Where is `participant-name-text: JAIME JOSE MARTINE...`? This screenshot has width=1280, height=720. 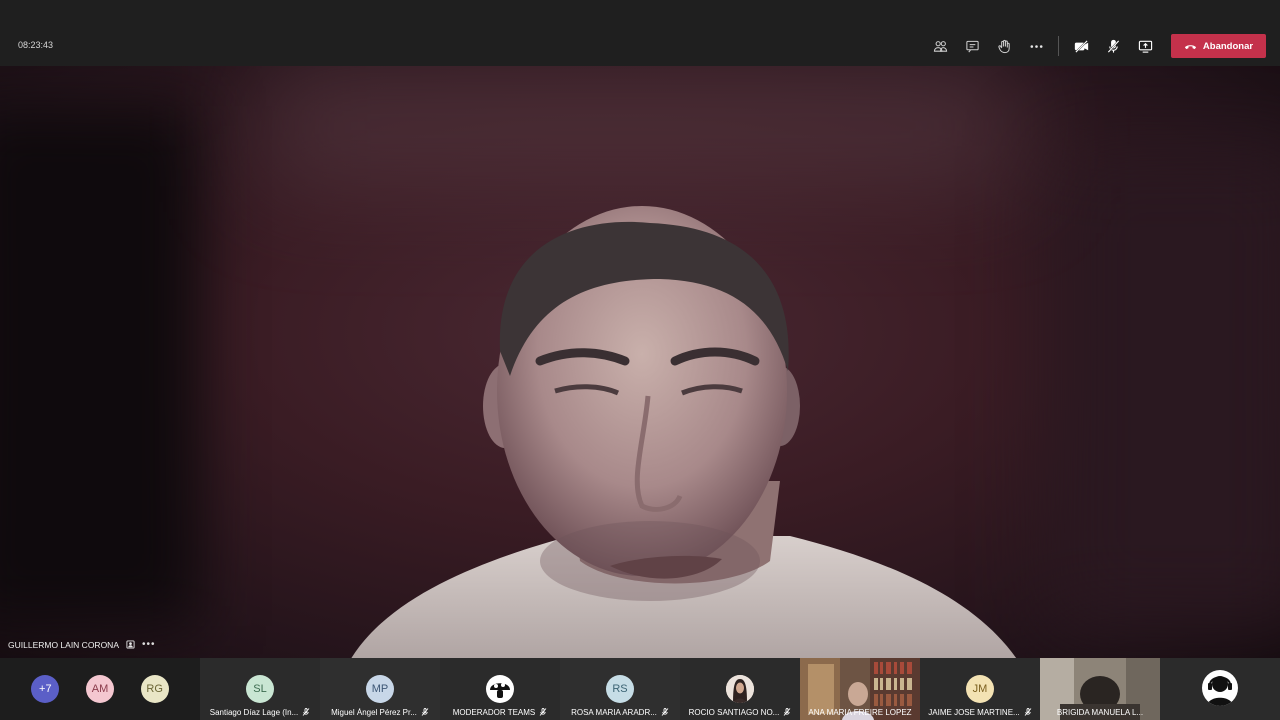 participant-name-text: JAIME JOSE MARTINE... is located at coordinates (974, 712).